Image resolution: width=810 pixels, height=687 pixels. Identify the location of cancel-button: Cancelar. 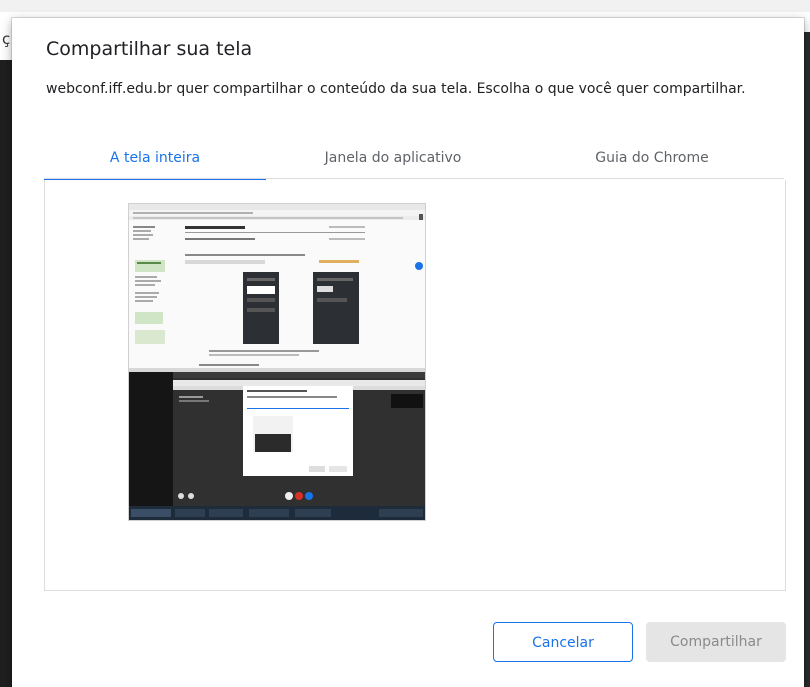
(563, 642).